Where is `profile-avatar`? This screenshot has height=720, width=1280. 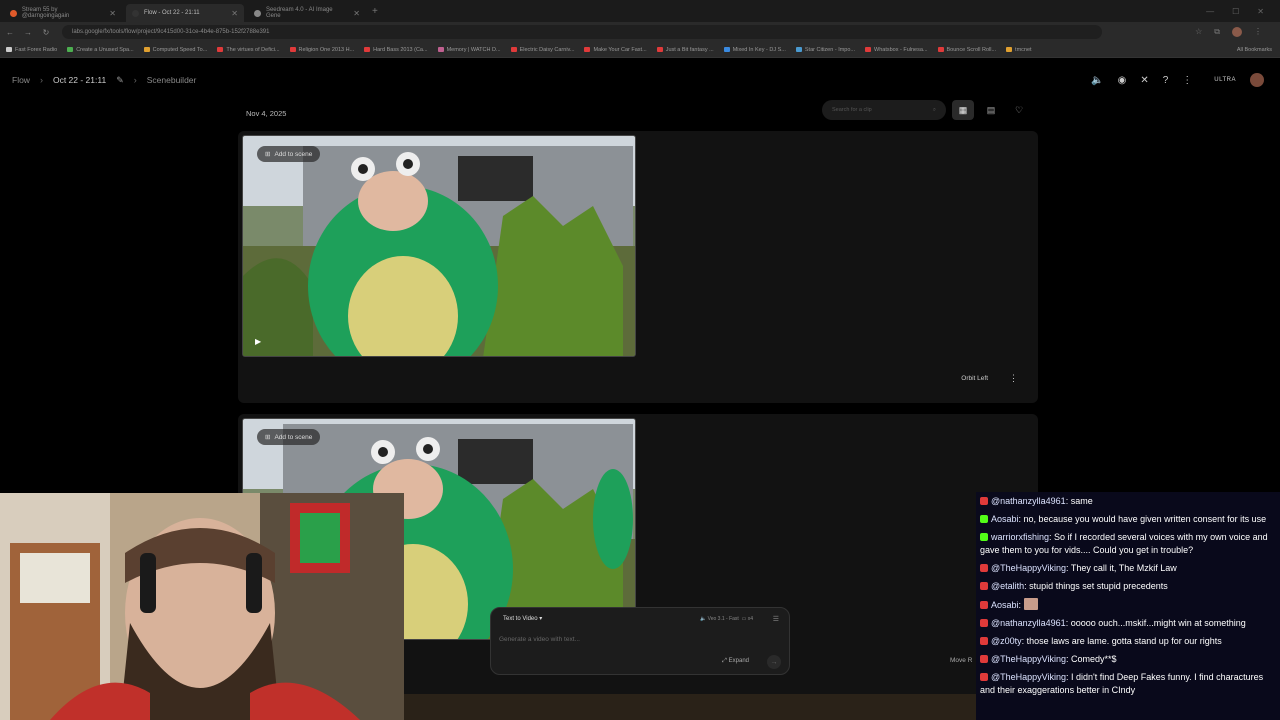
profile-avatar is located at coordinates (1237, 32).